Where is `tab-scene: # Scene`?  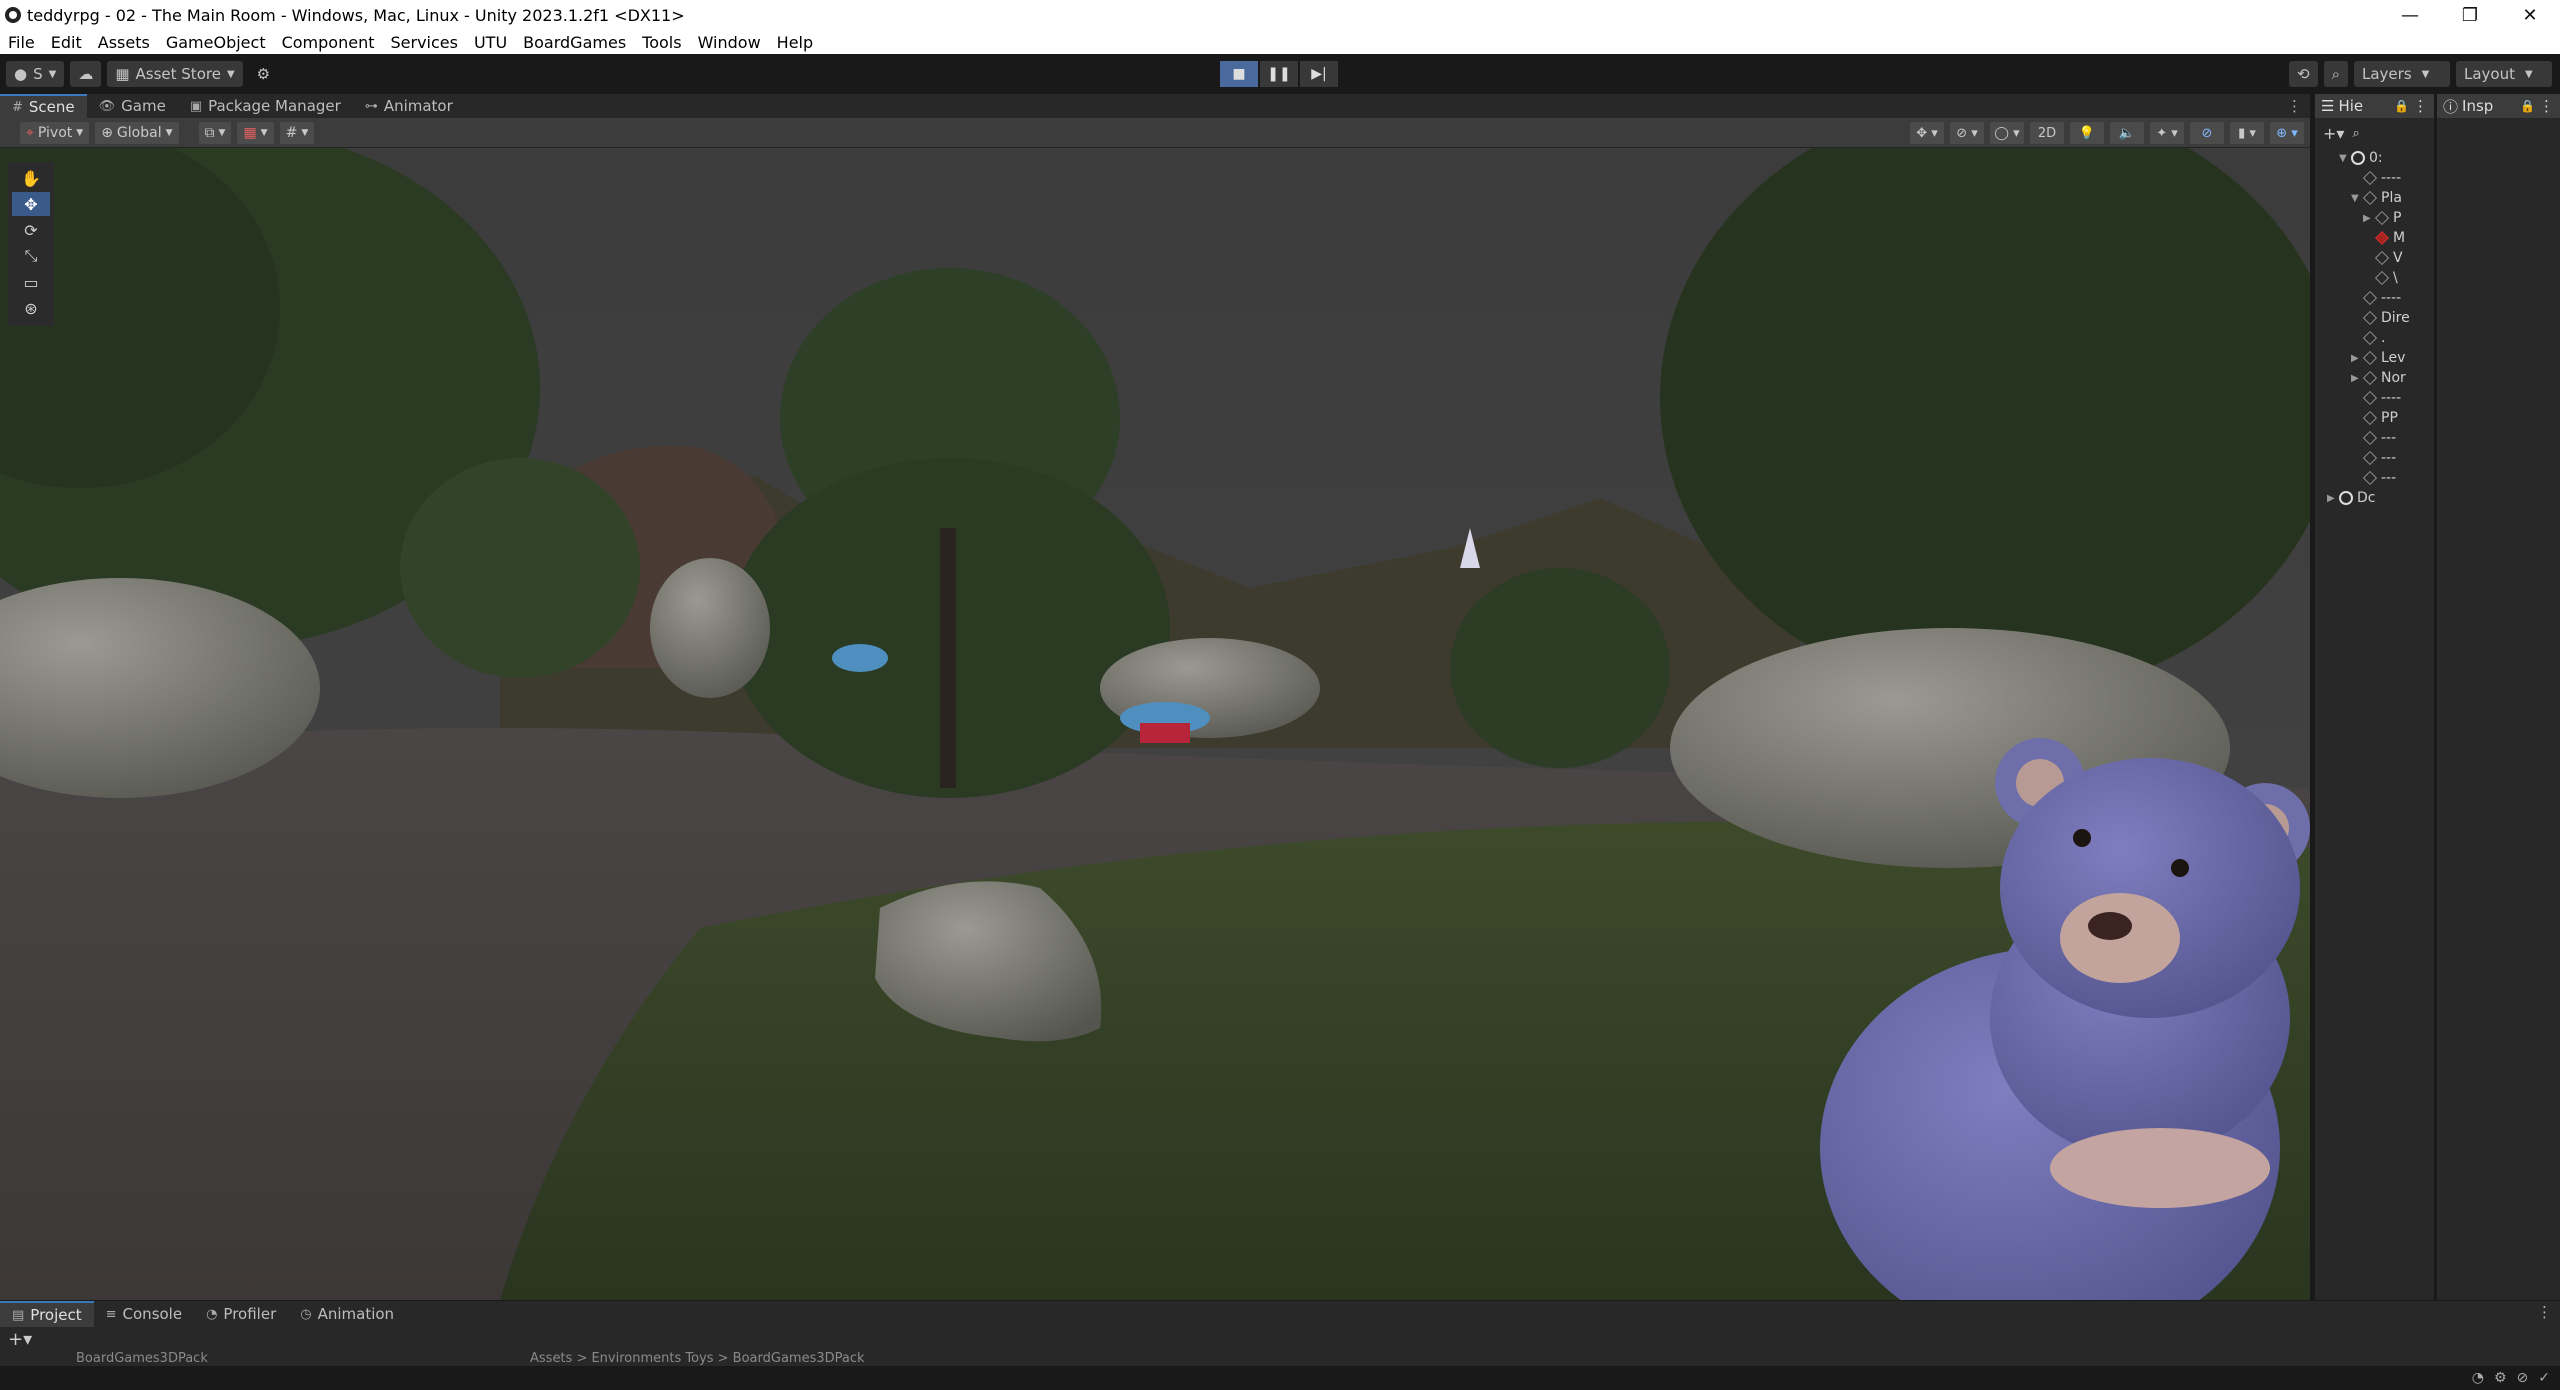 tab-scene: # Scene is located at coordinates (43, 106).